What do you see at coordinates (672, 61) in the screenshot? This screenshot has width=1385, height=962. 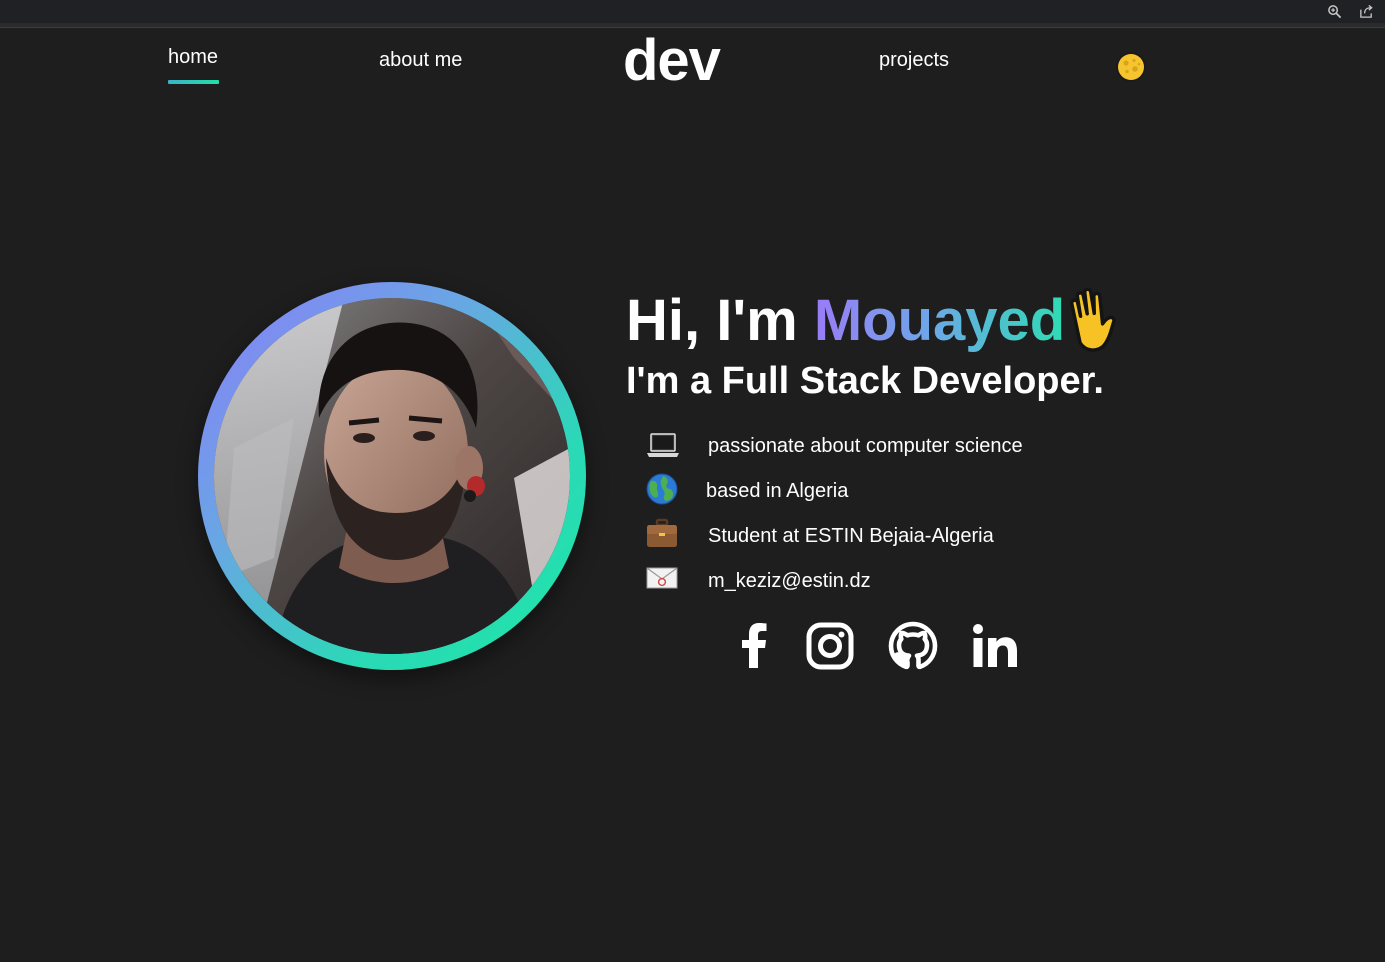 I see `site-logo: dev` at bounding box center [672, 61].